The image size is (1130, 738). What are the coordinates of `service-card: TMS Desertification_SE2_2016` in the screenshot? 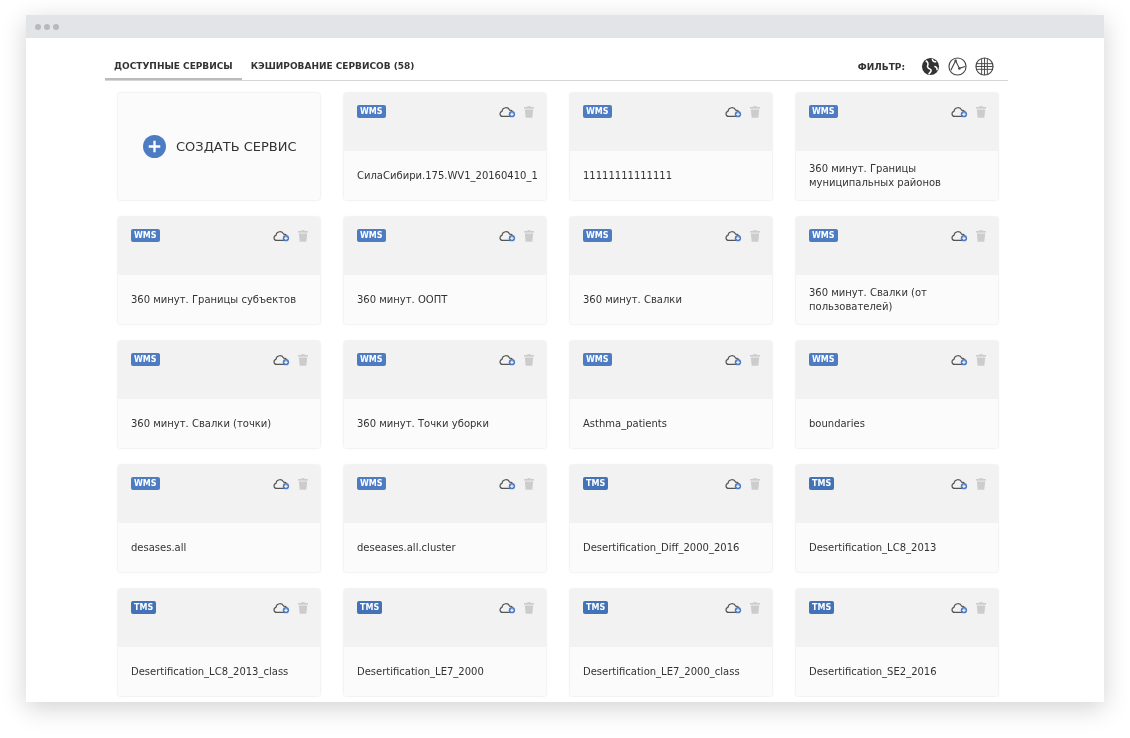 It's located at (897, 642).